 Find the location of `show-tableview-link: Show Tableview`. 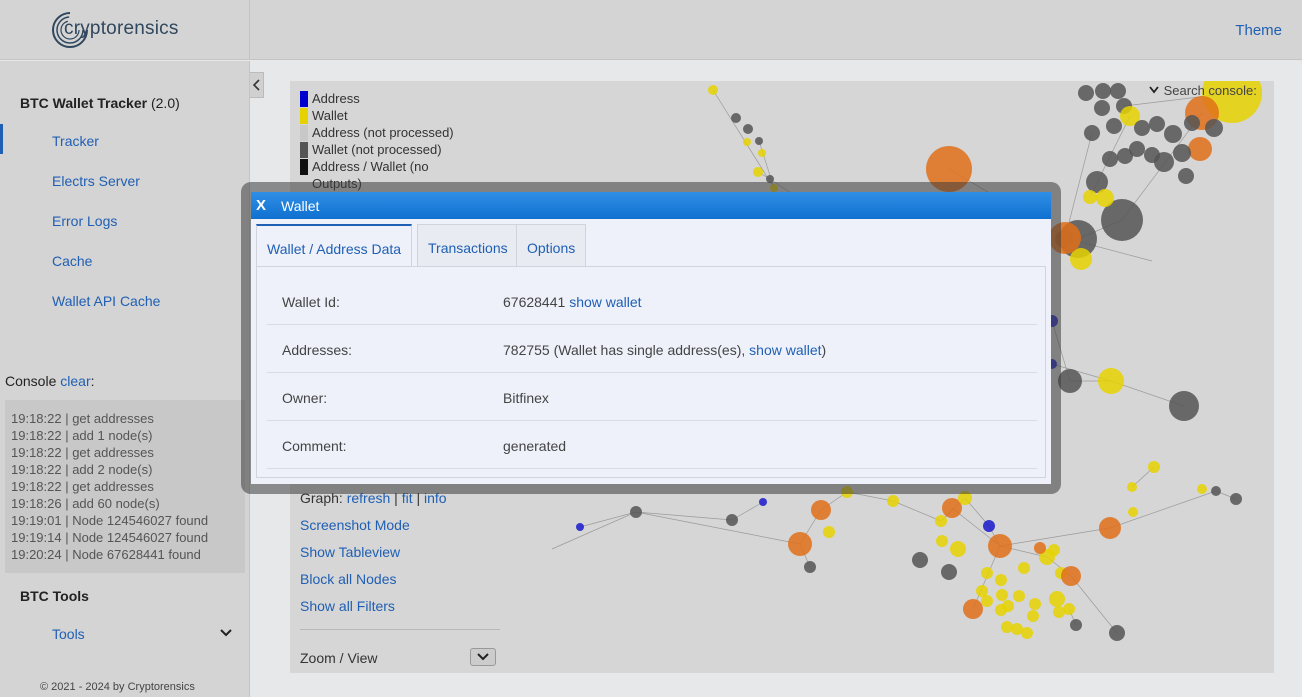

show-tableview-link: Show Tableview is located at coordinates (350, 552).